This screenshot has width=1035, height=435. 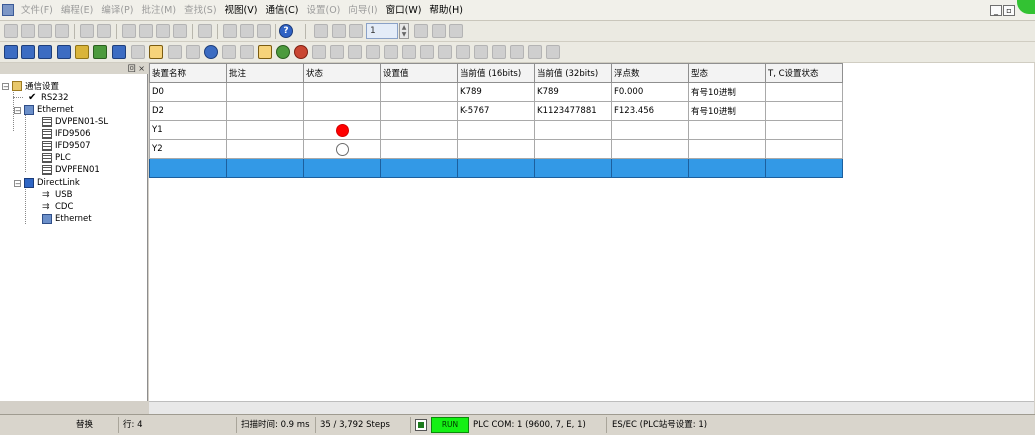 I want to click on plc-stop-icon, so click(x=421, y=425).